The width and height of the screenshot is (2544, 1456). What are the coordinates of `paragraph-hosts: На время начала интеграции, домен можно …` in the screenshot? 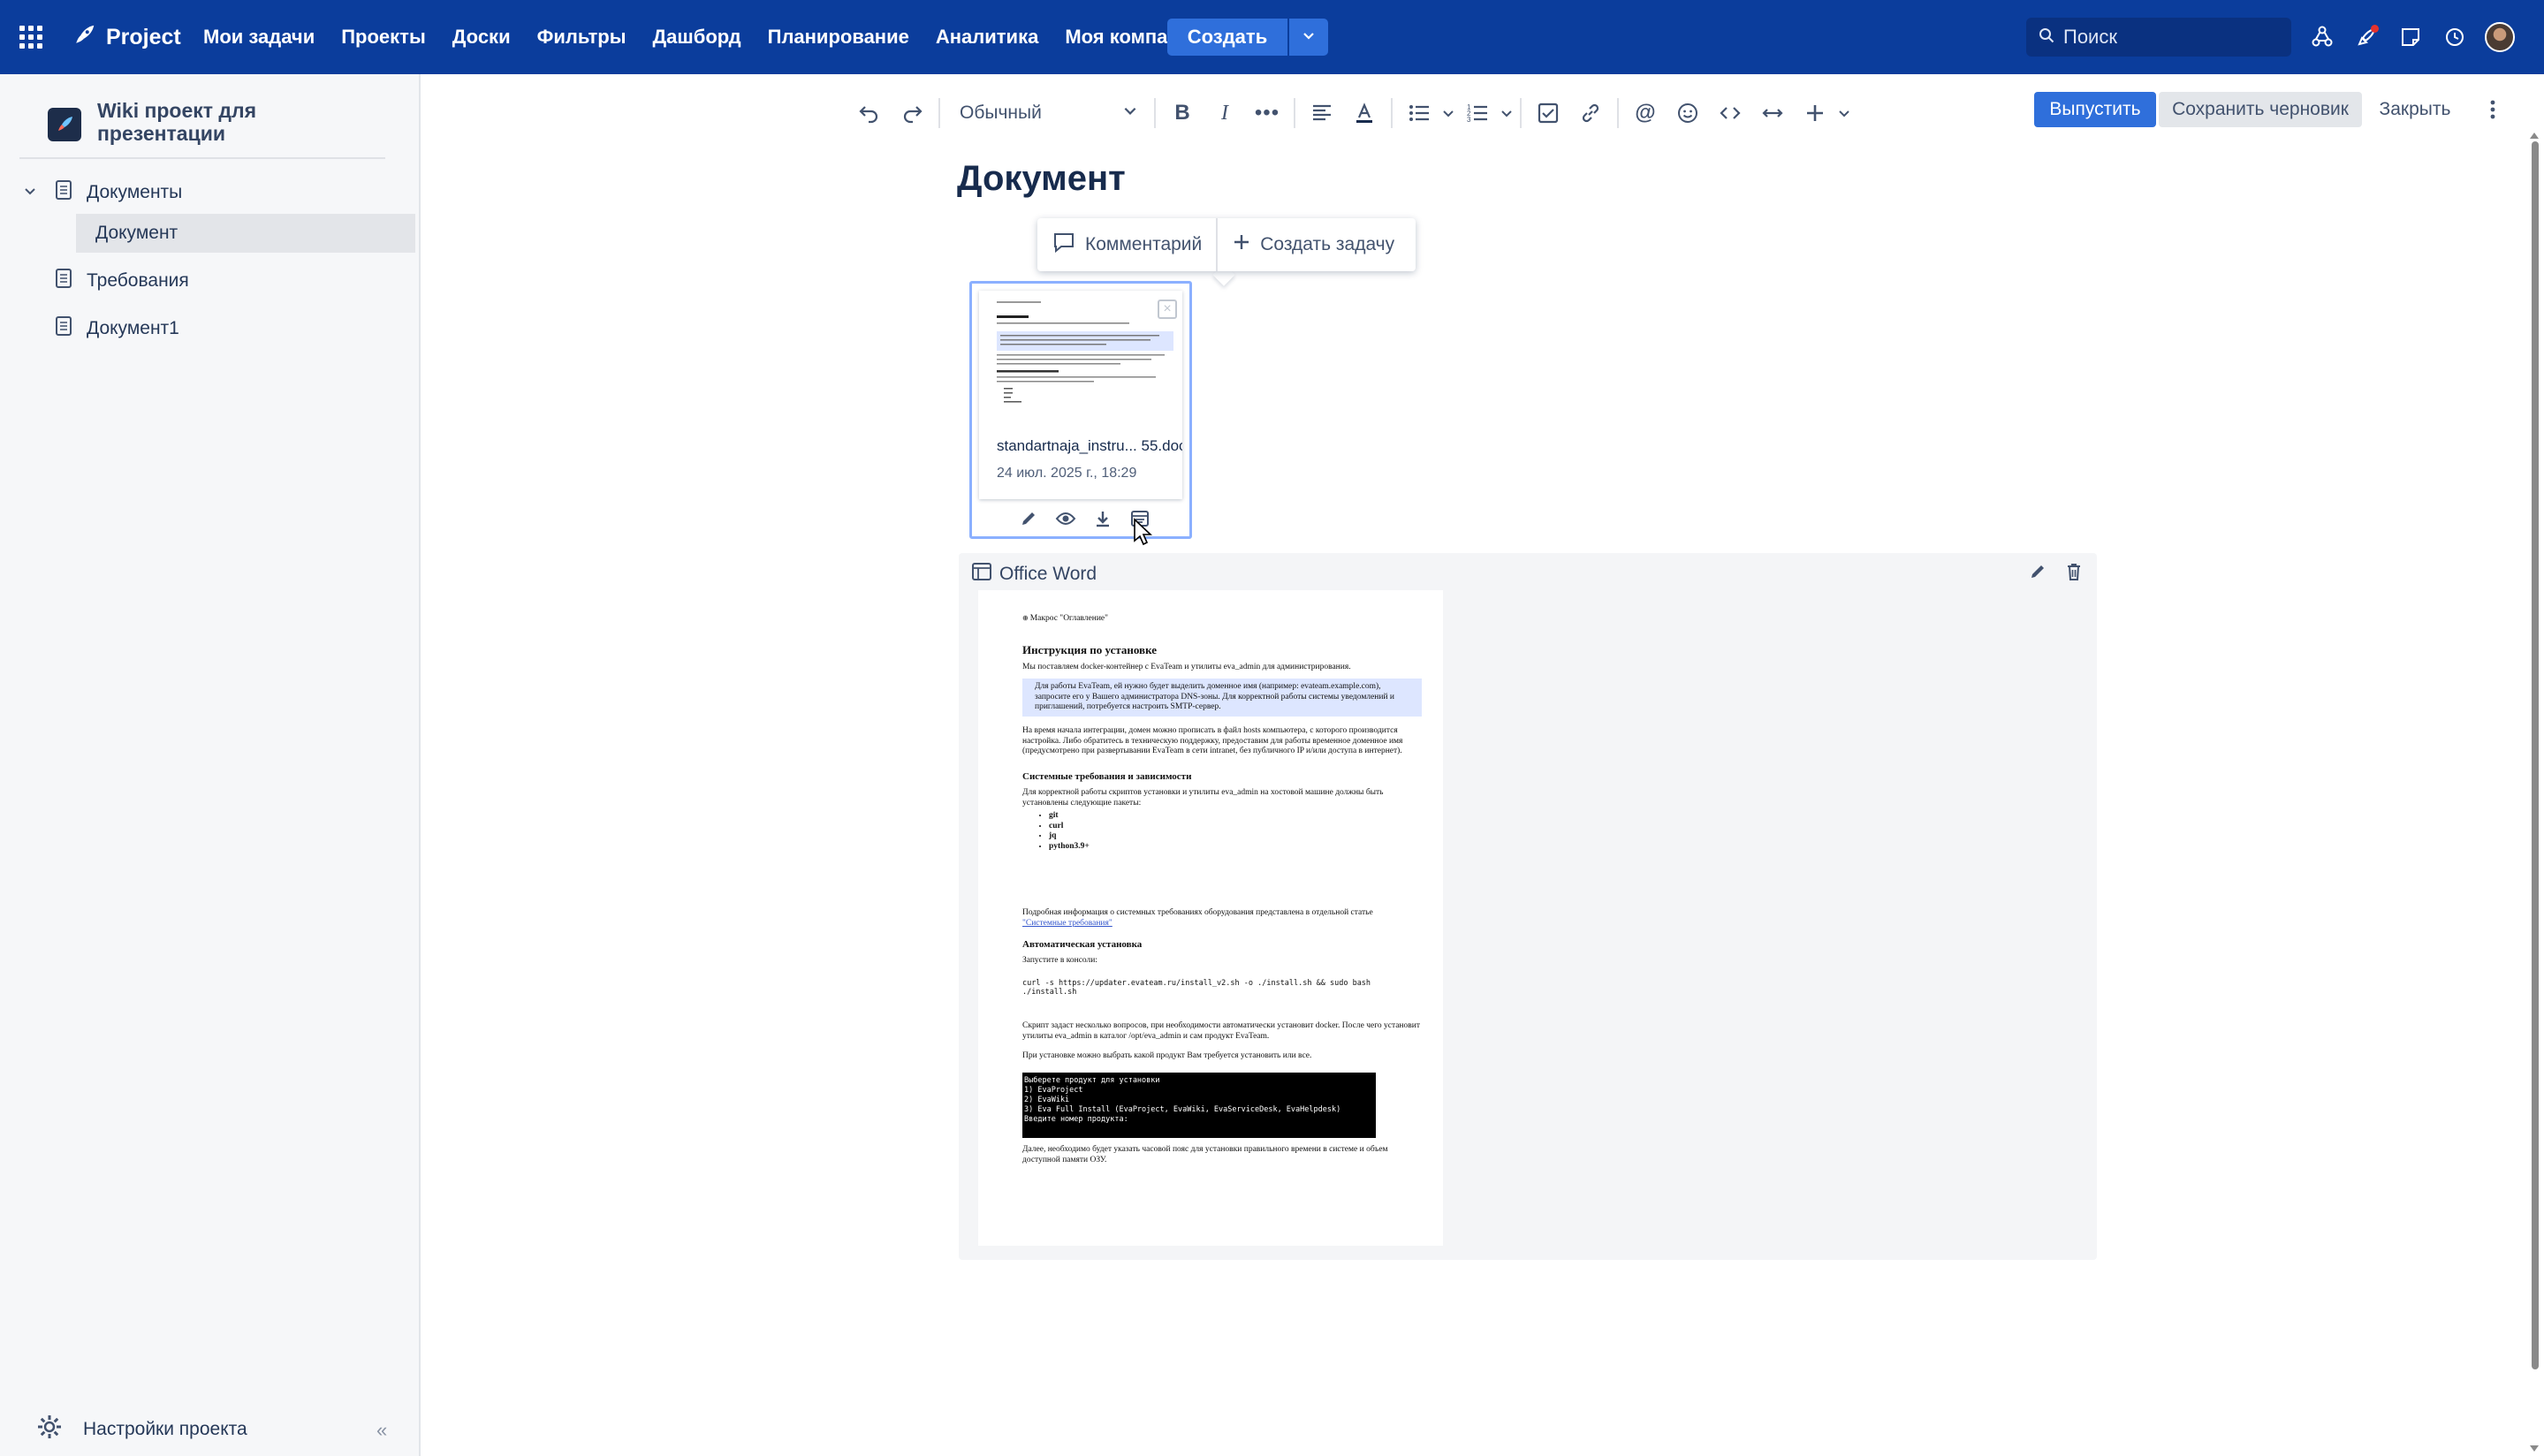 It's located at (1213, 740).